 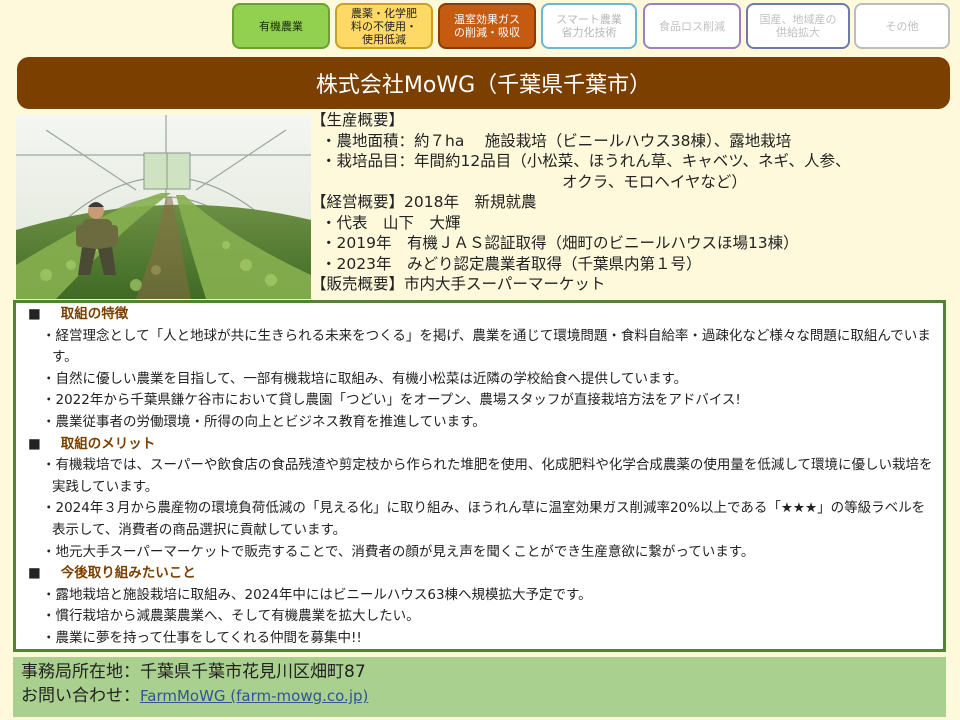 I want to click on greenhouse-photo, so click(x=163, y=207).